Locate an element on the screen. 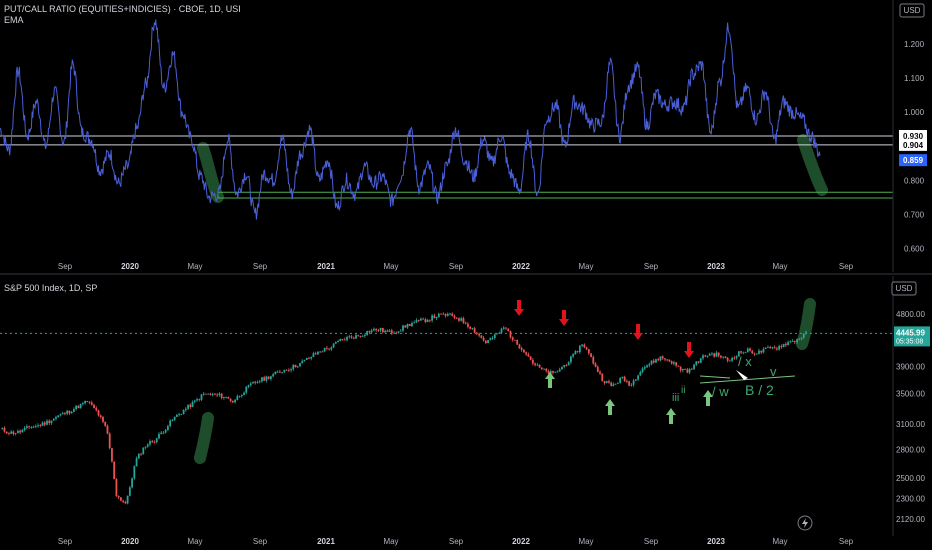  sp500-title: S&P 500 Index, 1D, SP is located at coordinates (50, 288).